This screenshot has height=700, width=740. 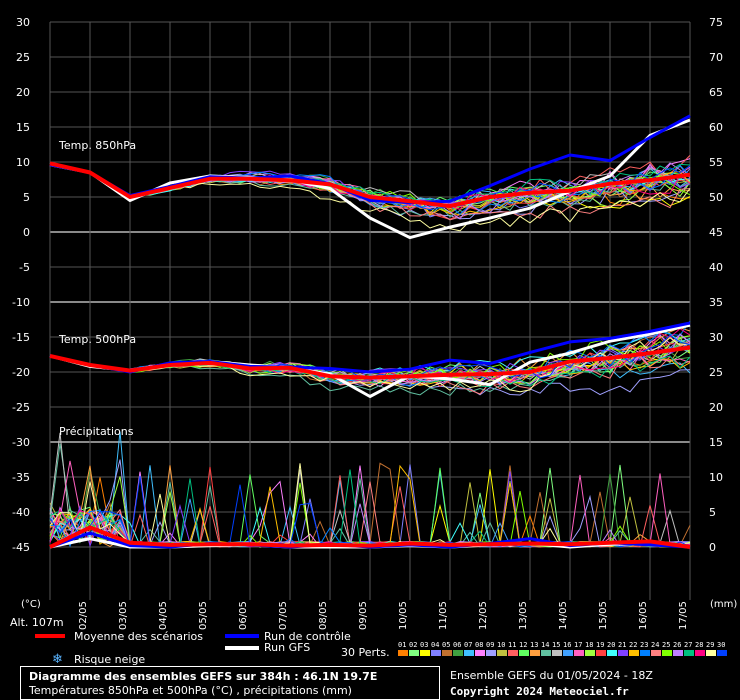 I want to click on pert-number: 20, so click(x=611, y=645).